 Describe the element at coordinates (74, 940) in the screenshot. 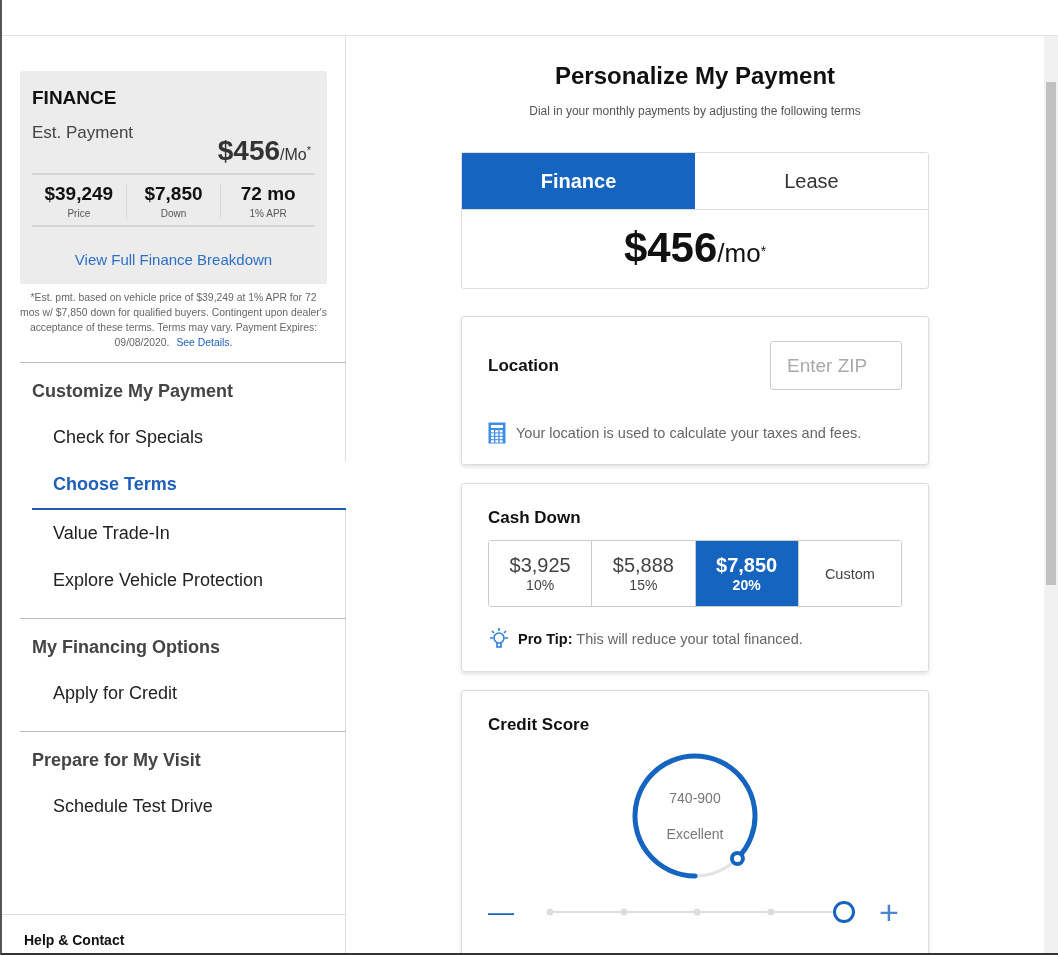

I see `help-contact-link: Help & Contact` at that location.